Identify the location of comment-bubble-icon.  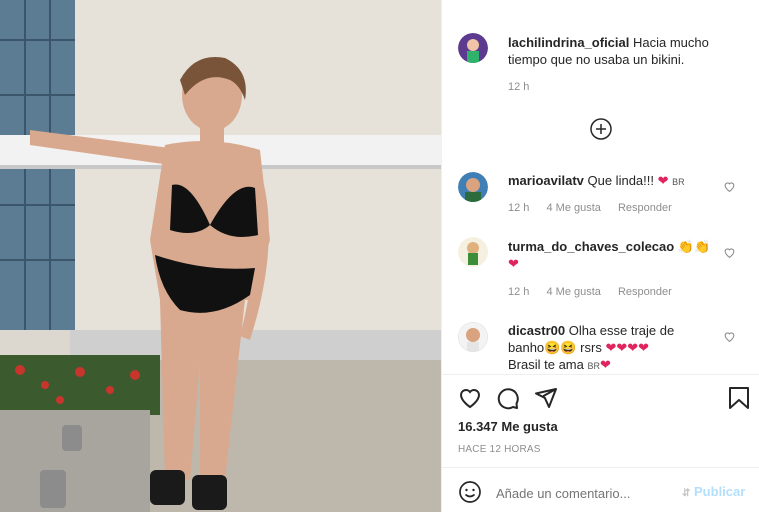
(508, 398).